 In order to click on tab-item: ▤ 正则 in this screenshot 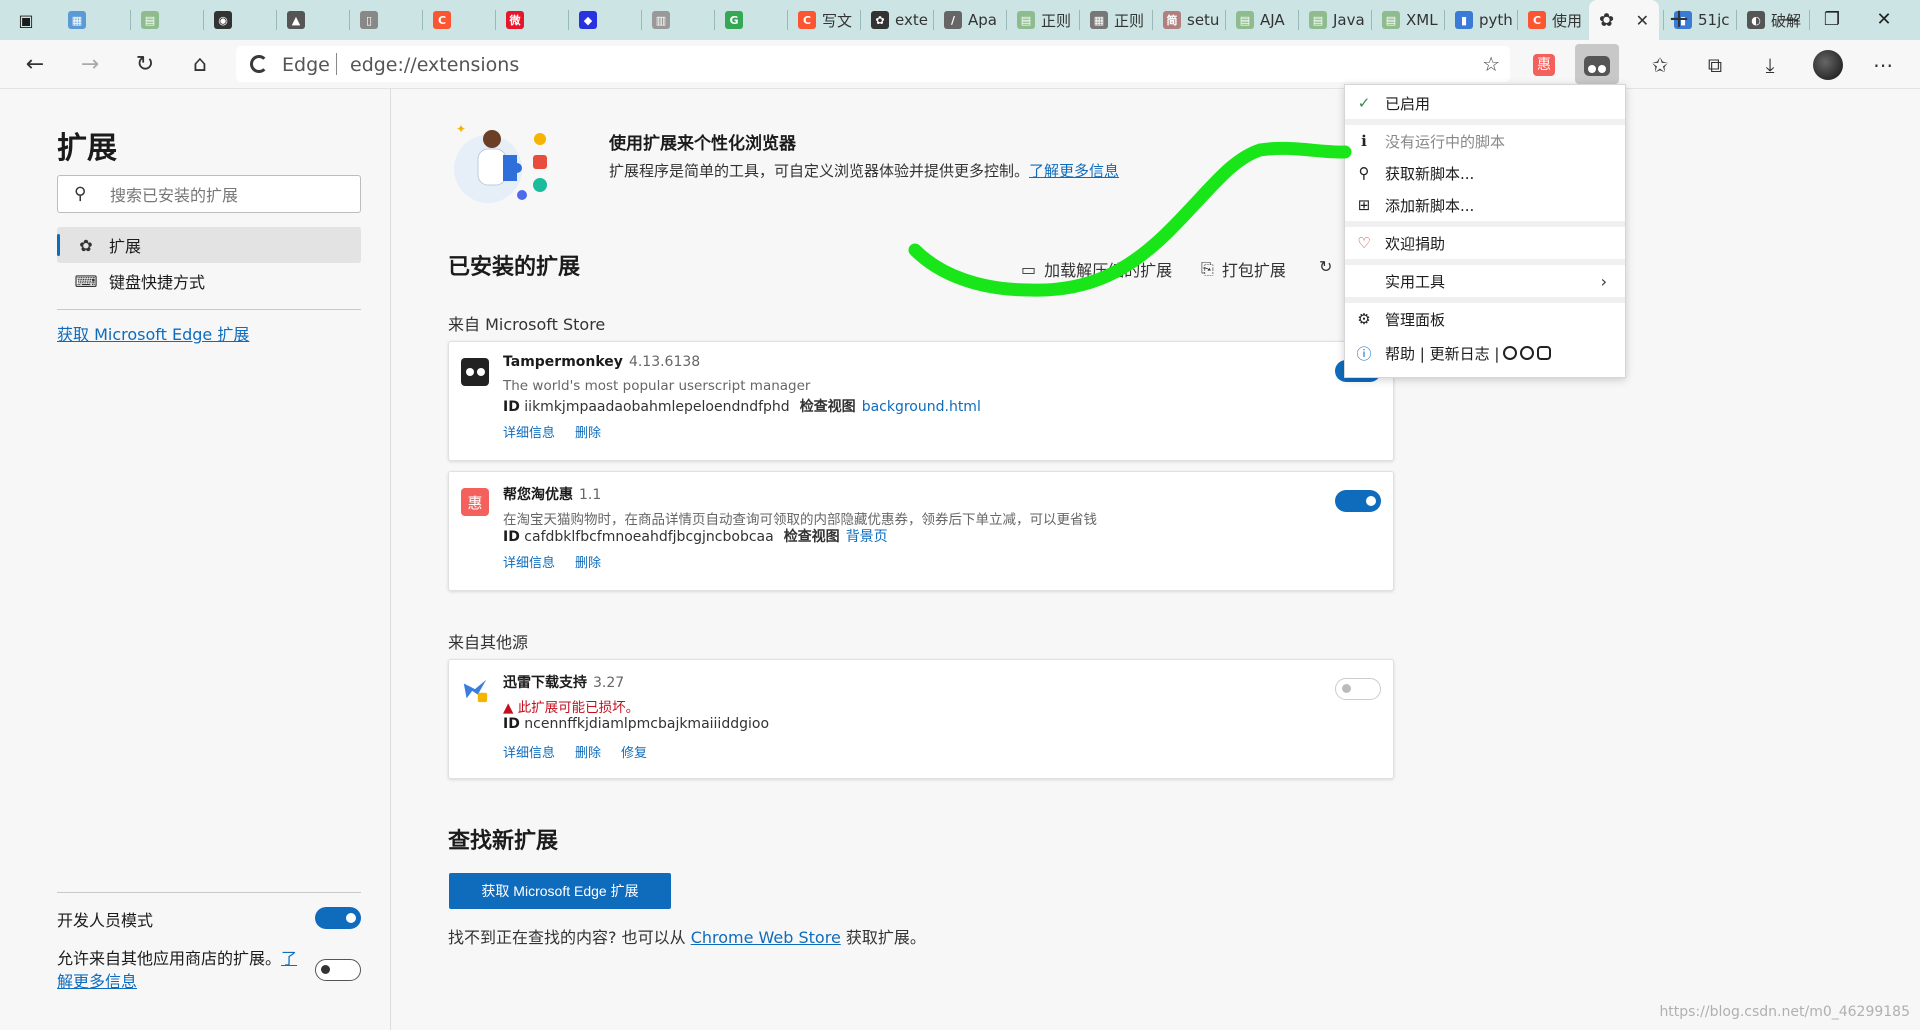, I will do `click(1043, 20)`.